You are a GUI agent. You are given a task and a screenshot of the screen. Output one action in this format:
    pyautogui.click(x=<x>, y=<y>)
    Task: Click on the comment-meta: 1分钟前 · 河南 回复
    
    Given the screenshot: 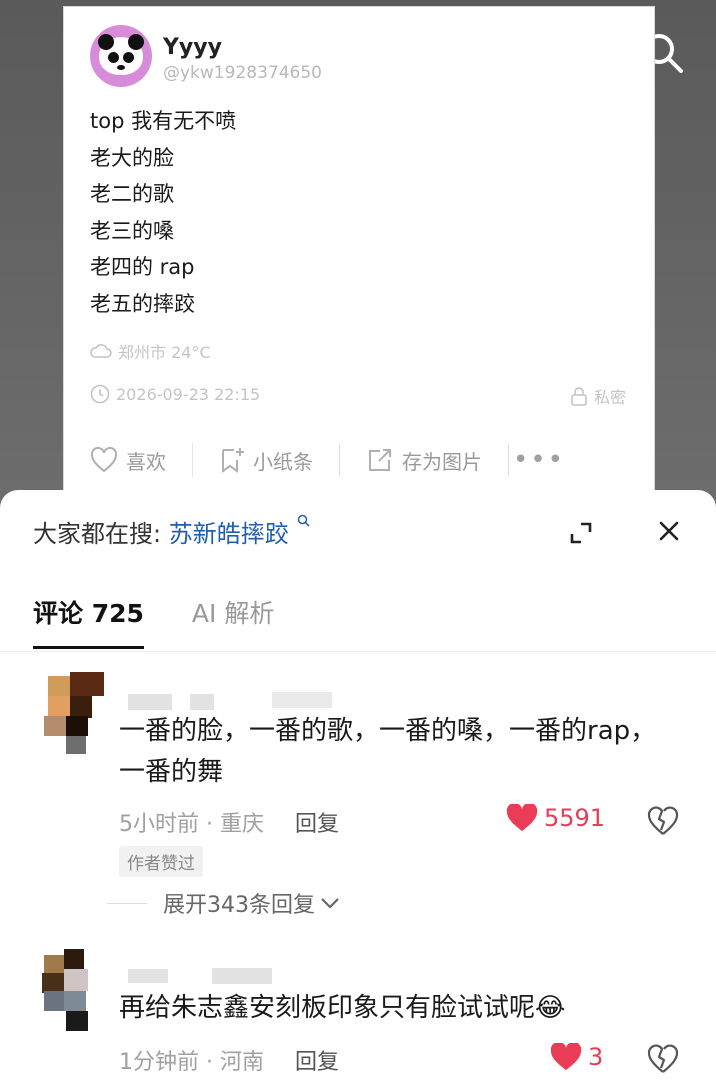 What is the action you would take?
    pyautogui.click(x=229, y=1062)
    